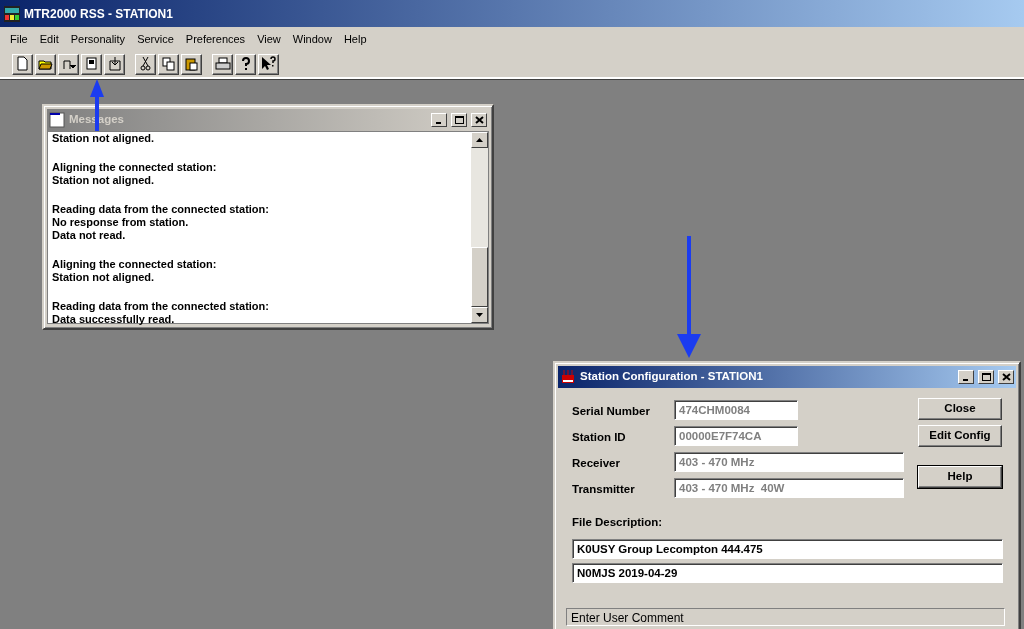 This screenshot has width=1024, height=629. What do you see at coordinates (89, 235) in the screenshot?
I see `message-line: Data not read.` at bounding box center [89, 235].